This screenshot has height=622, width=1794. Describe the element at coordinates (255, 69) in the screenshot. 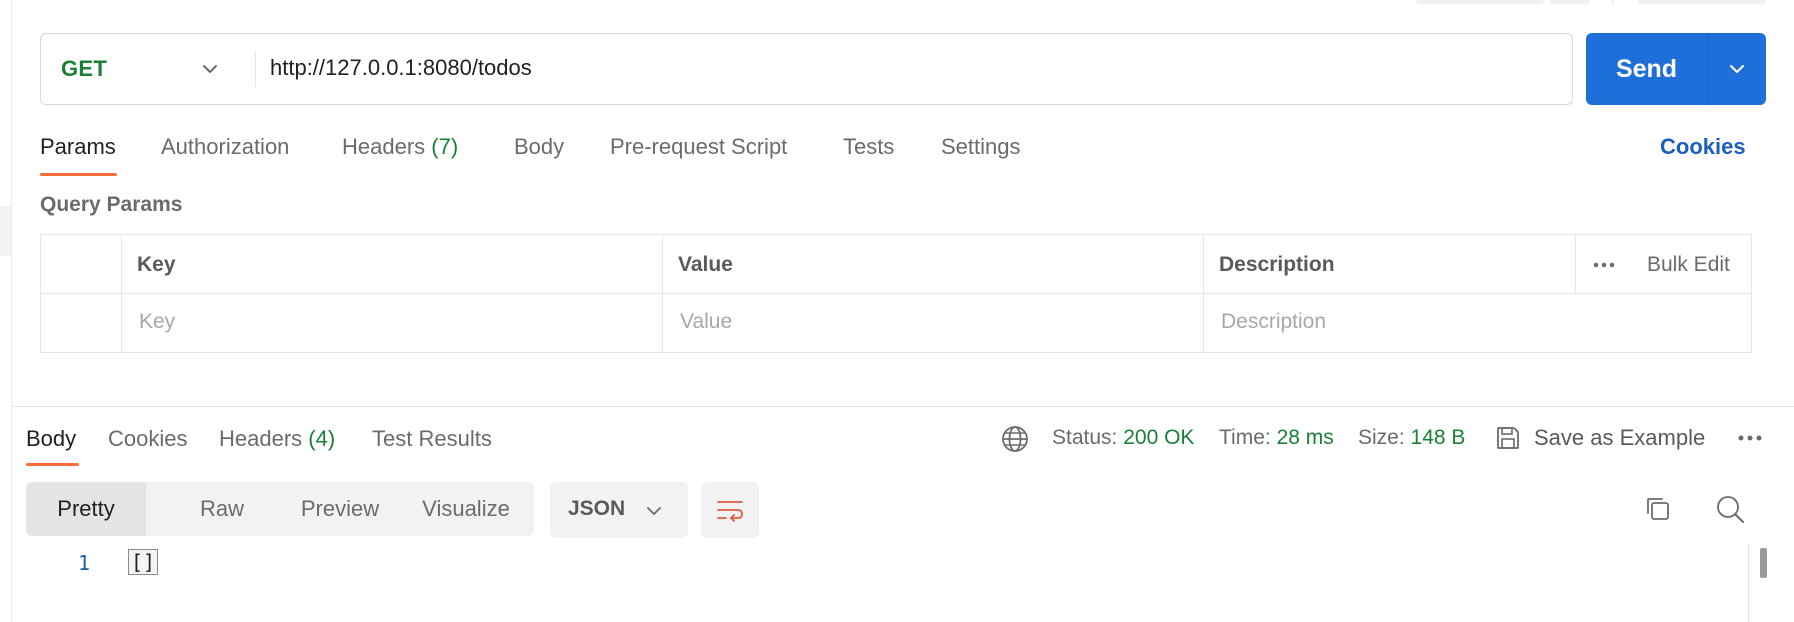

I see `method-divider` at that location.